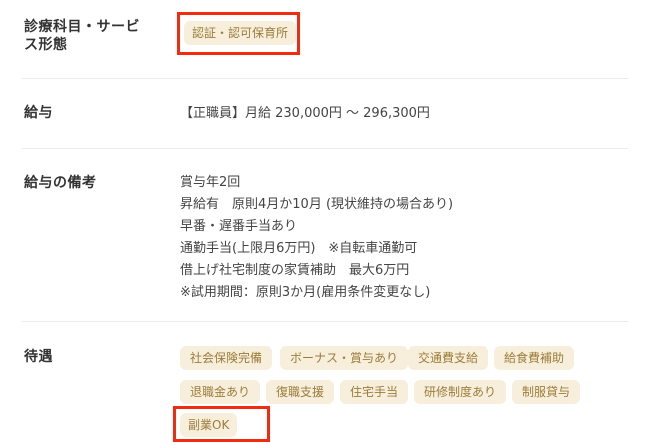  What do you see at coordinates (82, 27) in the screenshot?
I see `service-type-label-line1: 診療科目・サービ` at bounding box center [82, 27].